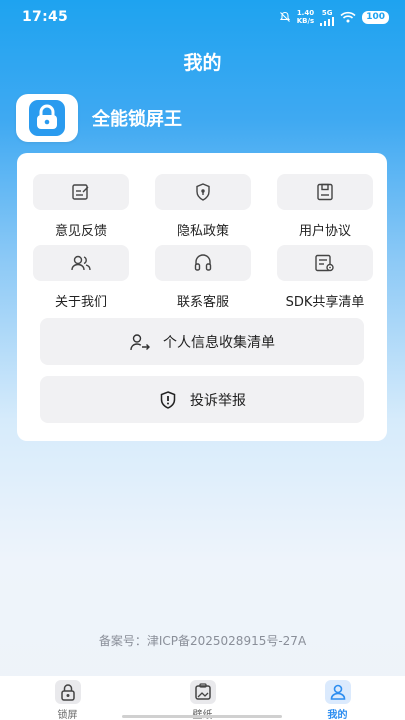  I want to click on tab-lockscreen: 锁屏, so click(68, 700).